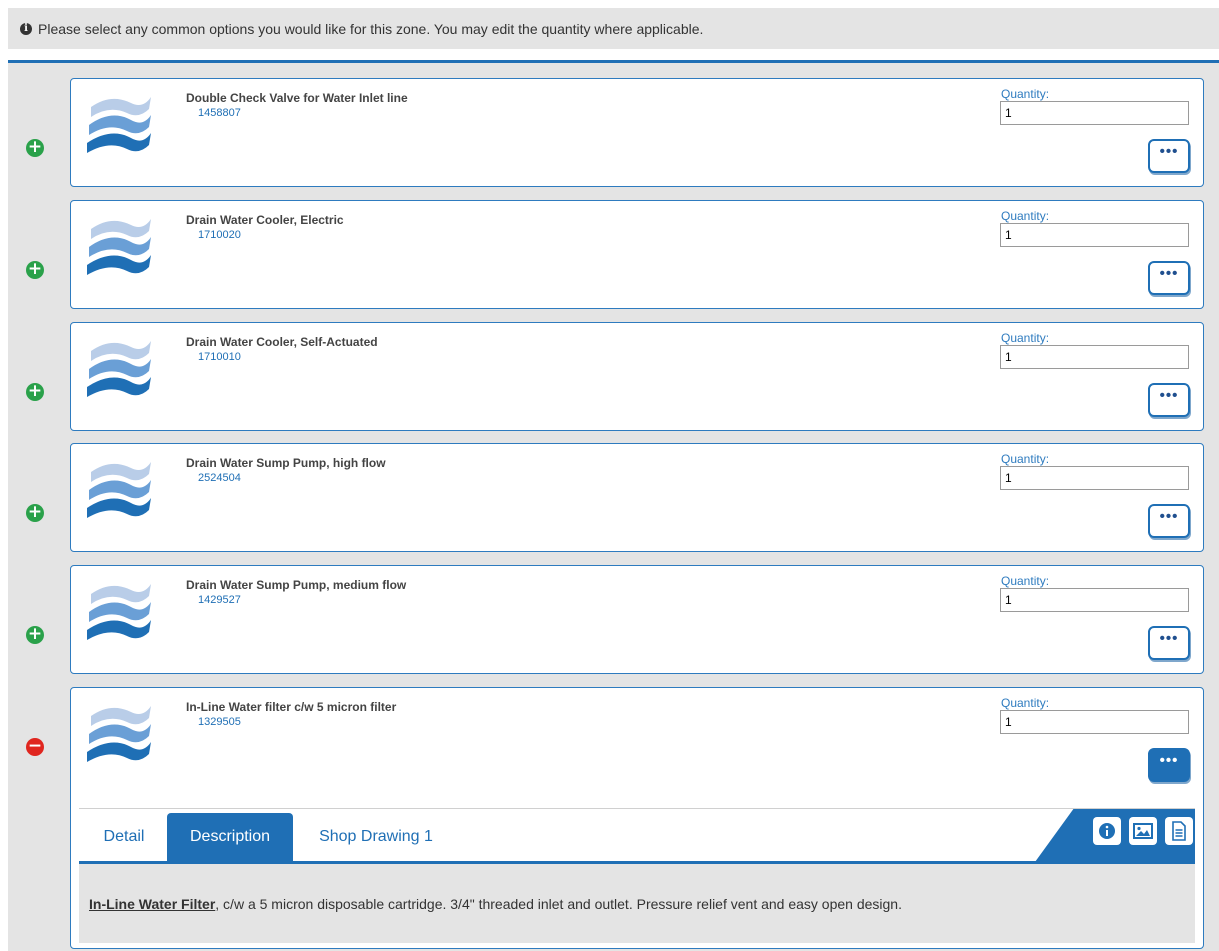  I want to click on tab-shop-drawing-1: Shop Drawing 1, so click(376, 837).